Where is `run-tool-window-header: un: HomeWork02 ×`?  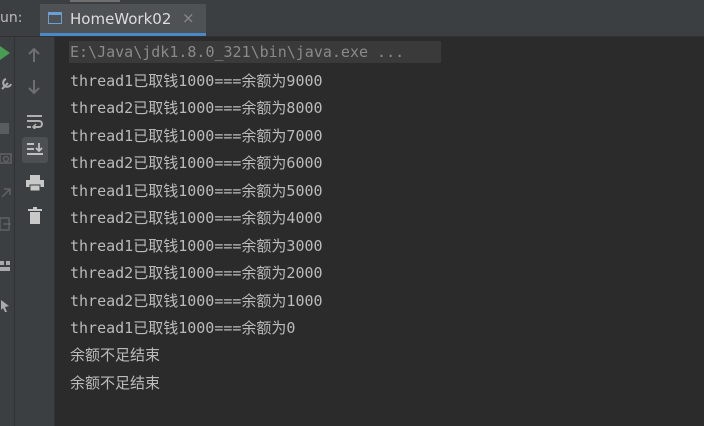
run-tool-window-header: un: HomeWork02 × is located at coordinates (352, 18).